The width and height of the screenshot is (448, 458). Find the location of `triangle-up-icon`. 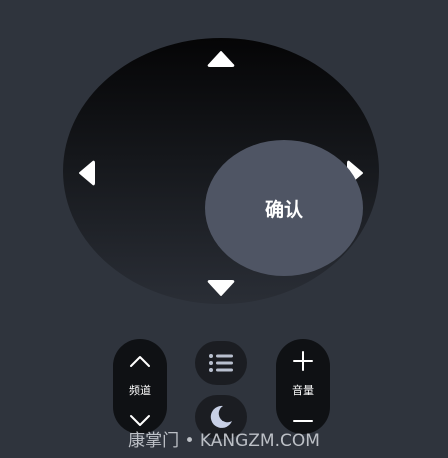

triangle-up-icon is located at coordinates (221, 59).